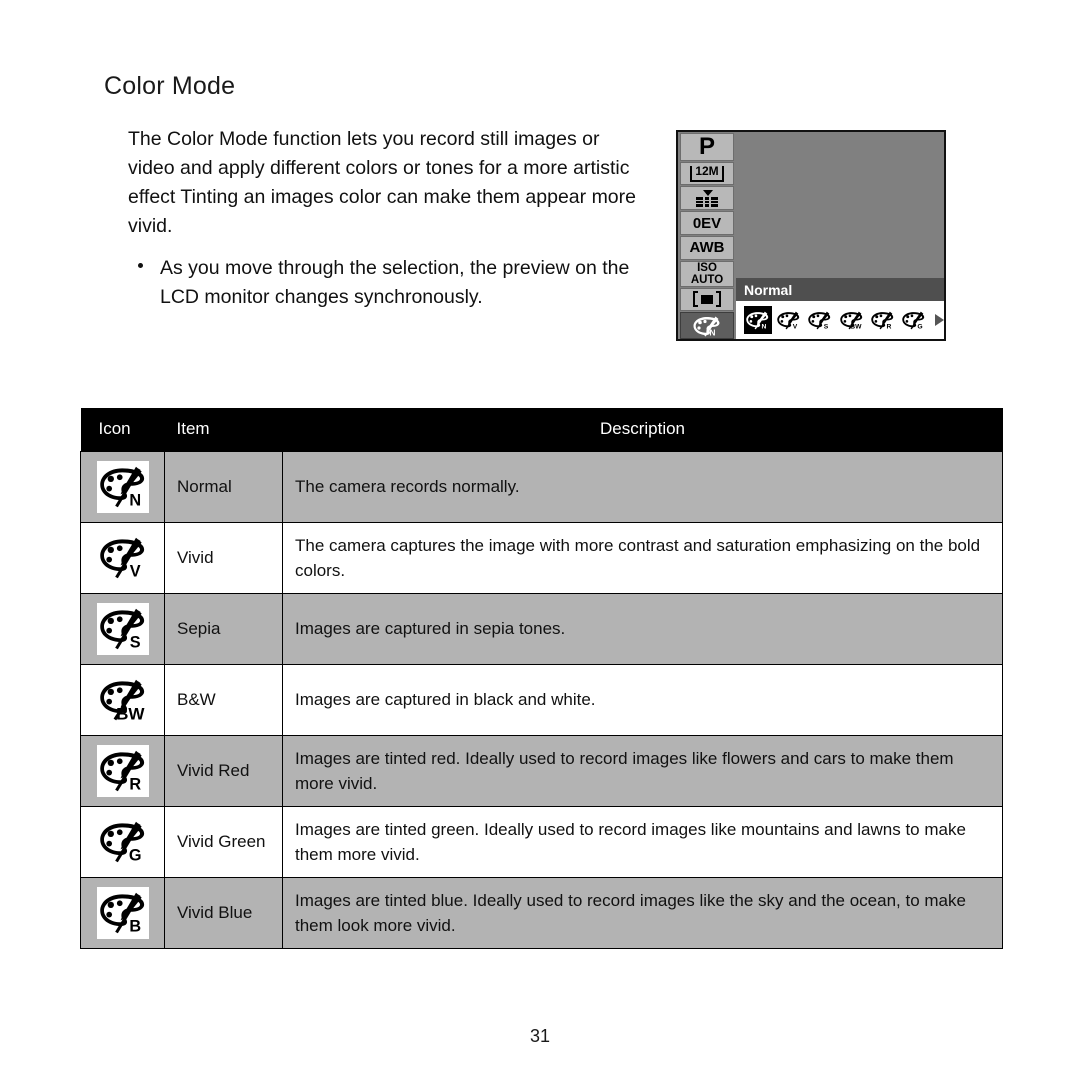  I want to click on table-row: N Normal The camera records normally., so click(541, 486).